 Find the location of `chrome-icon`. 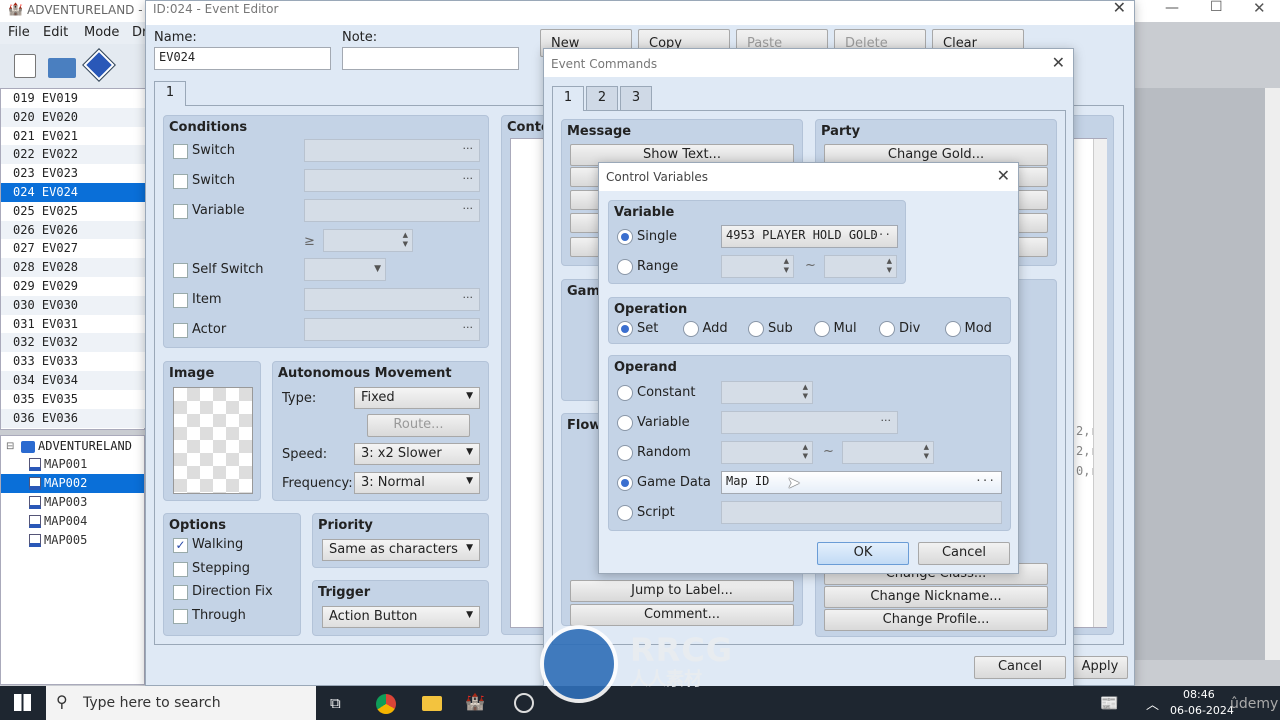

chrome-icon is located at coordinates (386, 704).